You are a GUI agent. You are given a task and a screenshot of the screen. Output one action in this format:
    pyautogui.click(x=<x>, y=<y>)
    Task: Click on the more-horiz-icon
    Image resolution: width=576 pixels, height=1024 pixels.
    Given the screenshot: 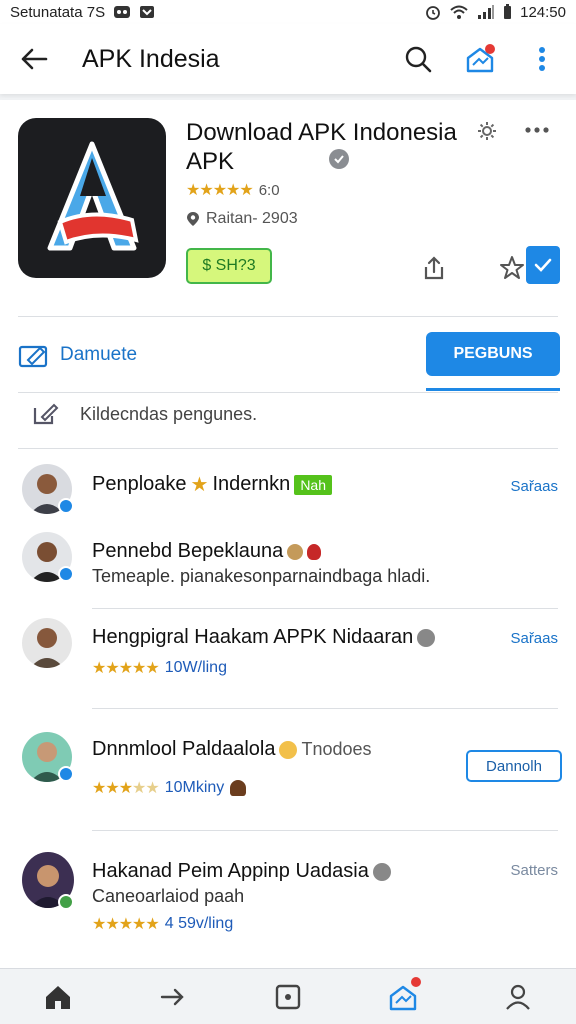 What is the action you would take?
    pyautogui.click(x=537, y=130)
    